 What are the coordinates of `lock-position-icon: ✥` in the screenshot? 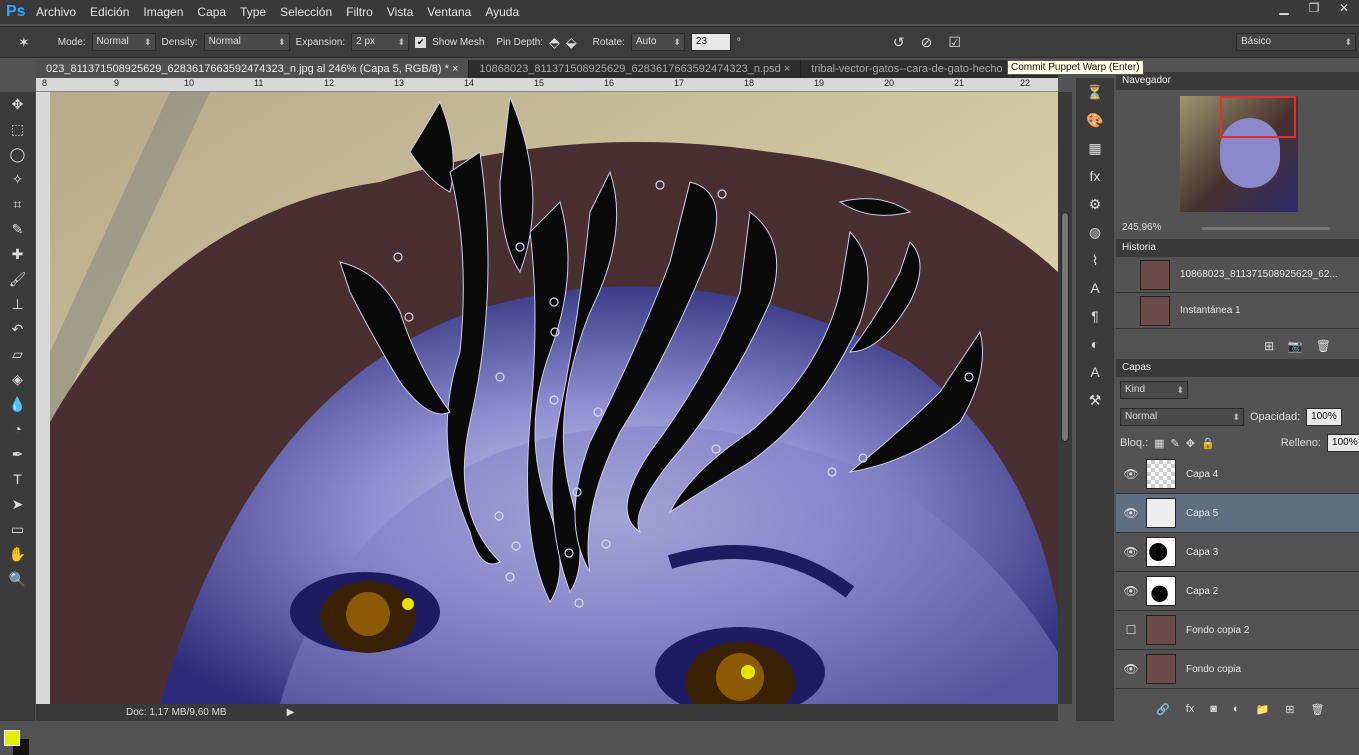 It's located at (1190, 443).